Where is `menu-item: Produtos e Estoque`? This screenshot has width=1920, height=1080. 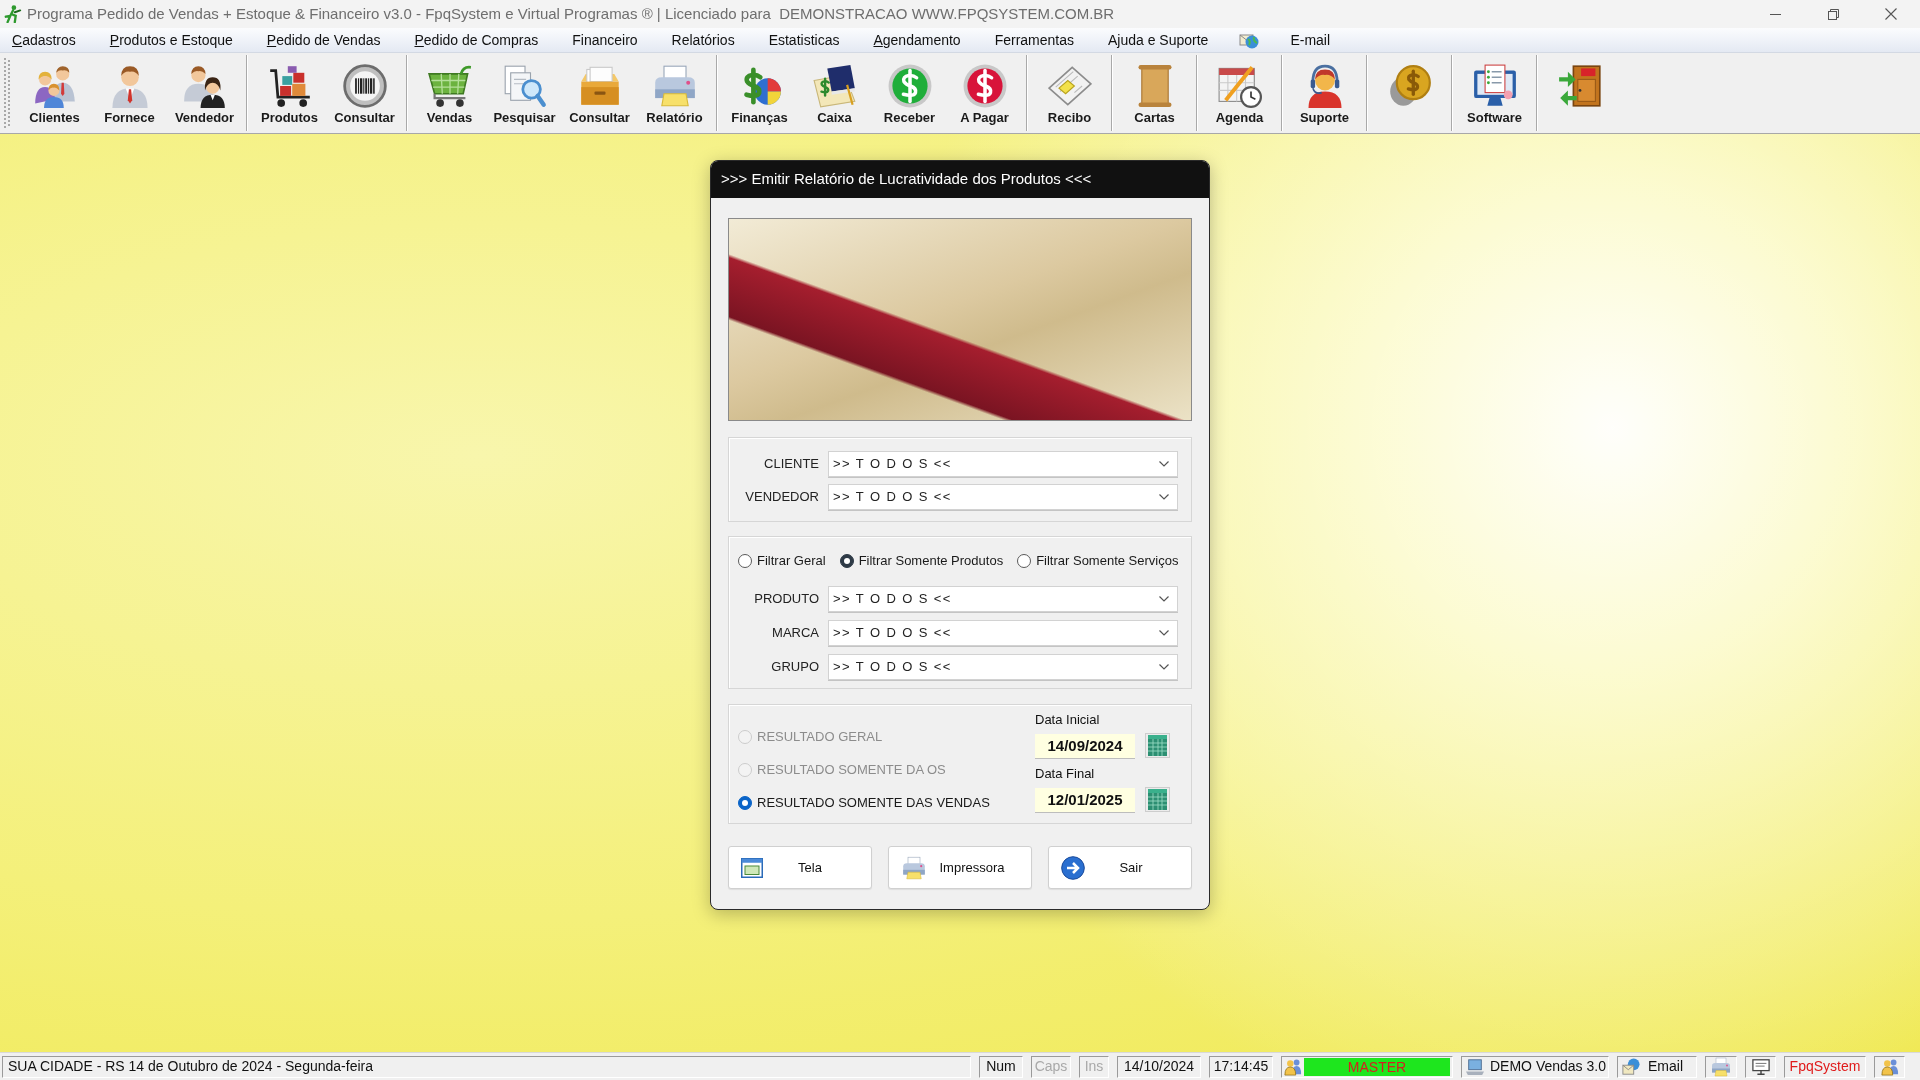
menu-item: Produtos e Estoque is located at coordinates (171, 40).